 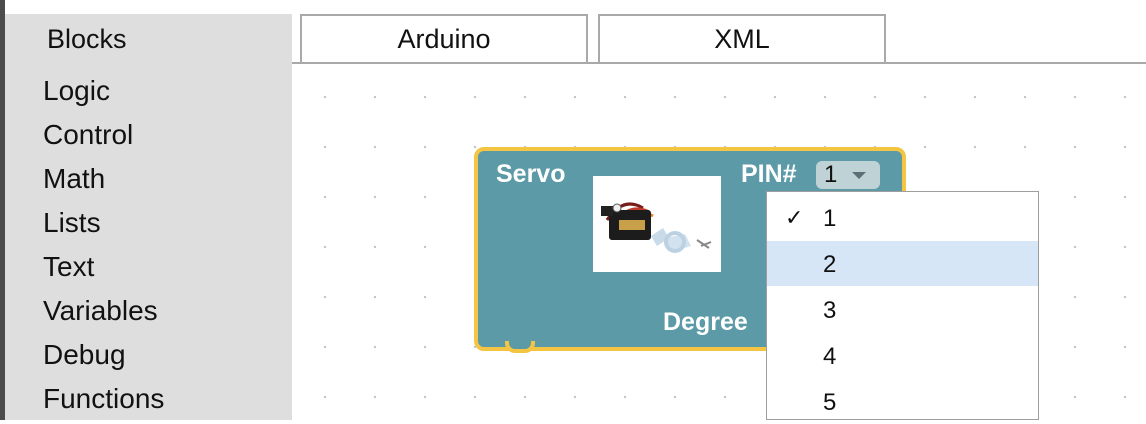 I want to click on dropdown-option-label: 4, so click(x=830, y=356).